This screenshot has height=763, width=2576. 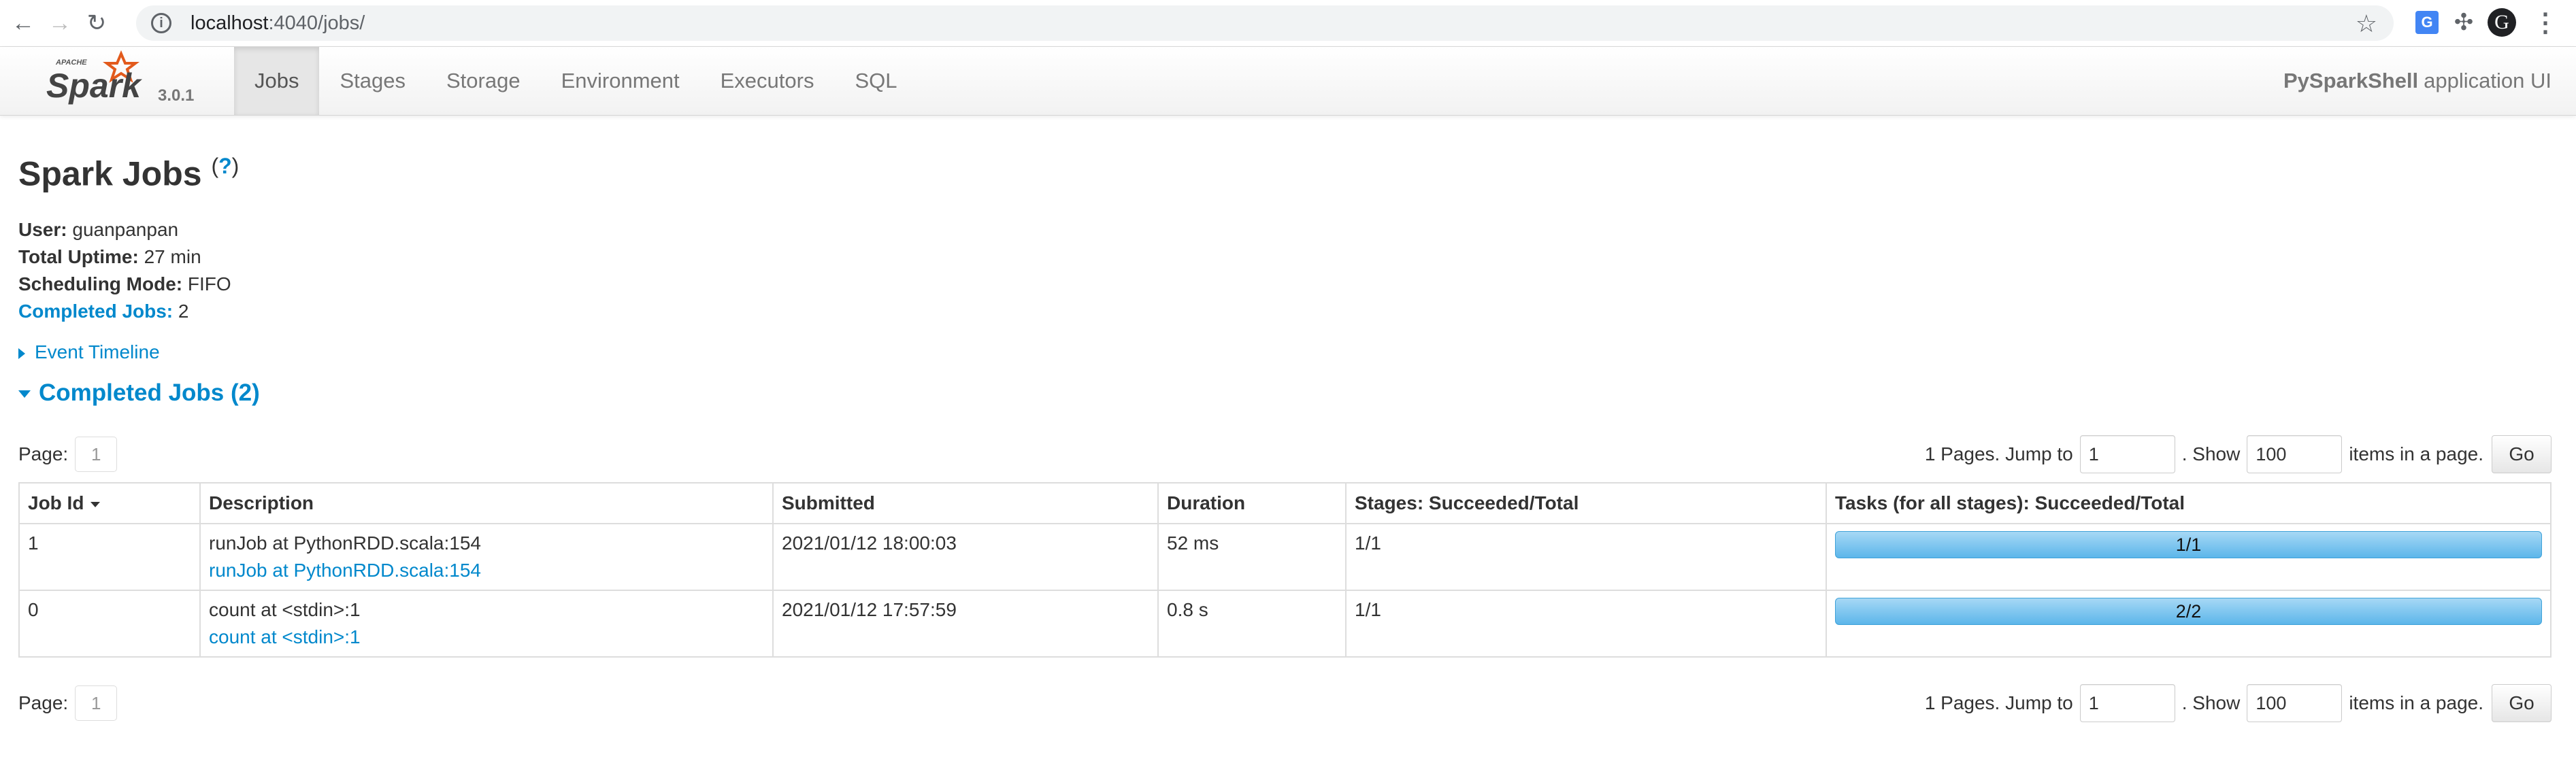 What do you see at coordinates (24, 23) in the screenshot?
I see `back-arrow-icon: ←` at bounding box center [24, 23].